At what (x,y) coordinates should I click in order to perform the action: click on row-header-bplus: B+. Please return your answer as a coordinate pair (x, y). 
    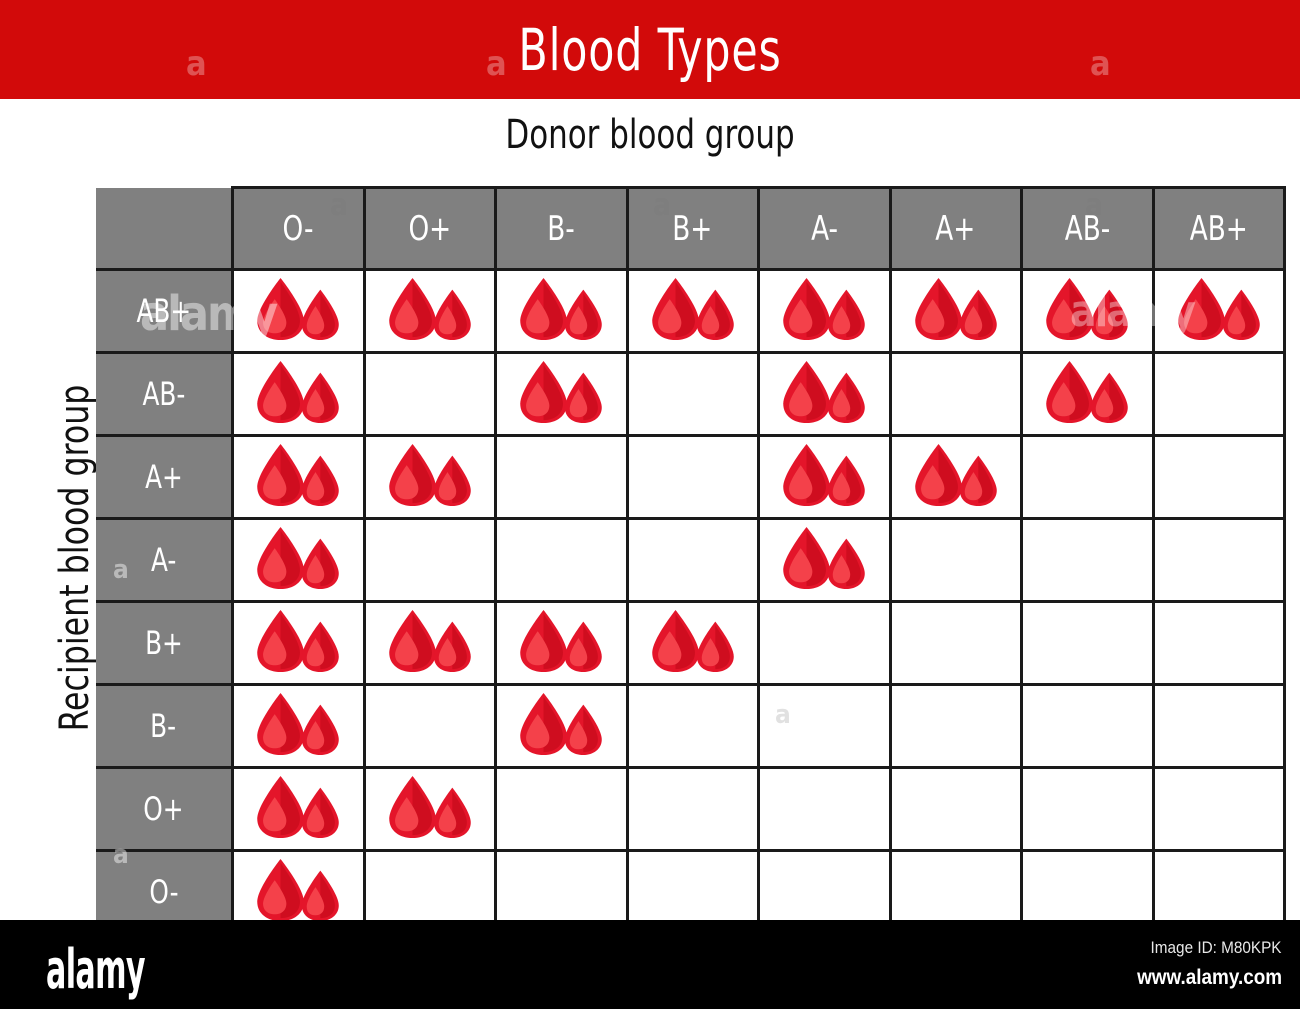
    Looking at the image, I should click on (165, 643).